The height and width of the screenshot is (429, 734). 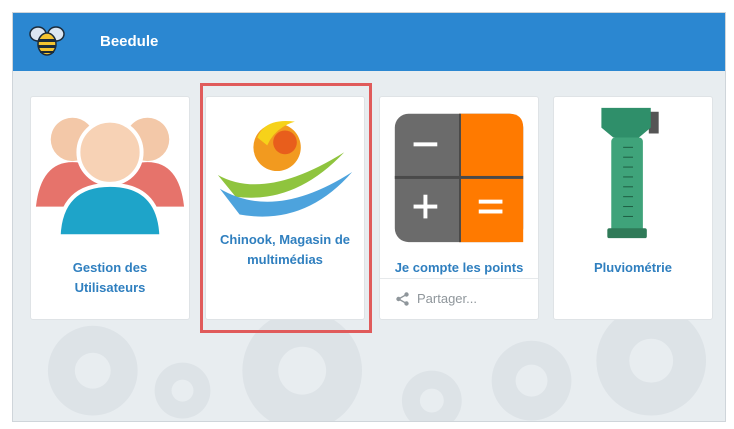 What do you see at coordinates (110, 287) in the screenshot?
I see `card-label-line2: Utilisateurs` at bounding box center [110, 287].